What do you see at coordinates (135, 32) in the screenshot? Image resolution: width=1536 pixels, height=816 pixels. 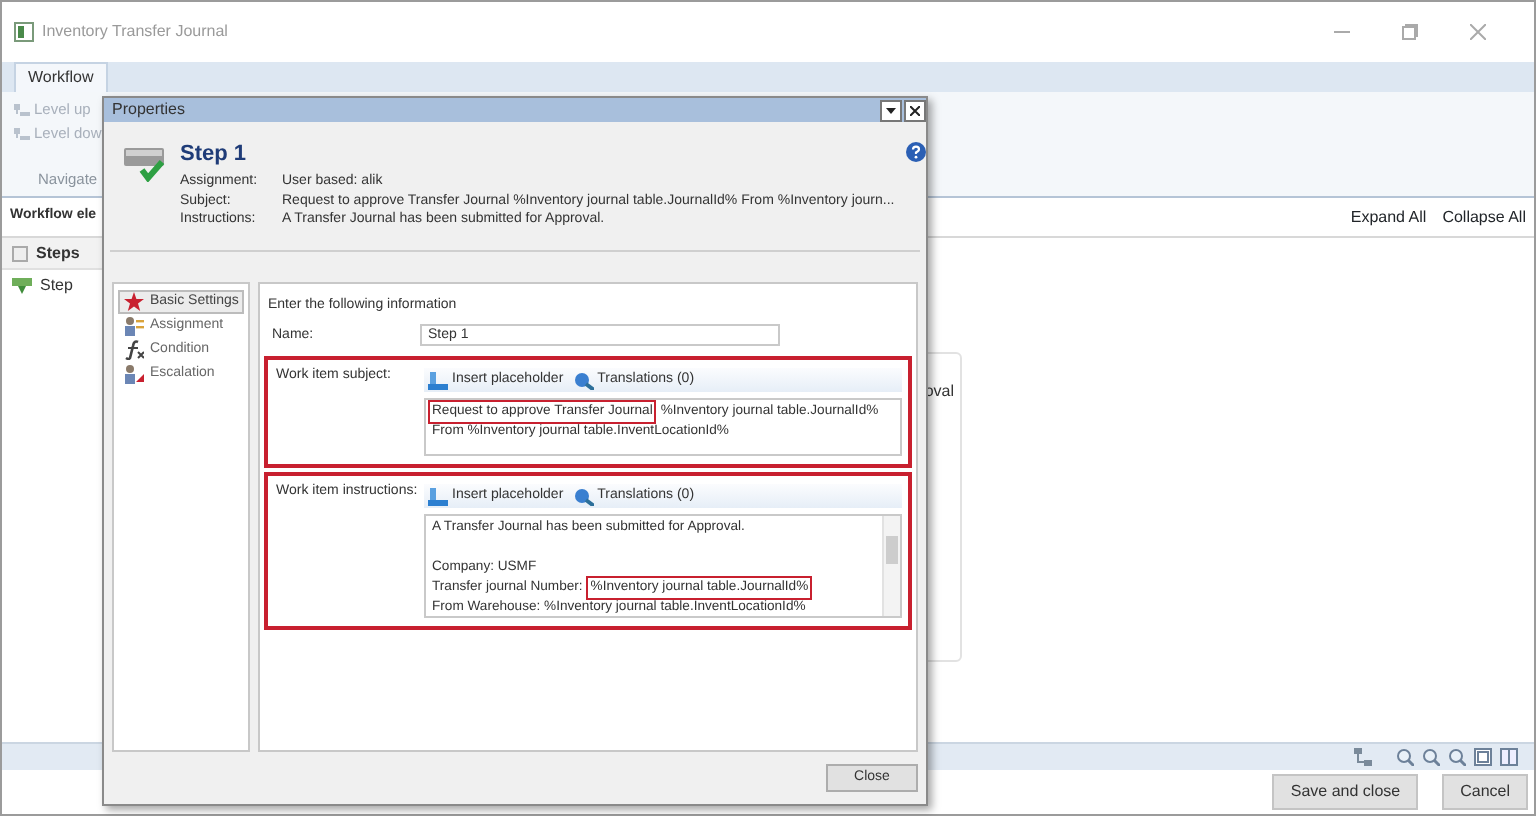 I see `window-title: Inventory Transfer Journal` at bounding box center [135, 32].